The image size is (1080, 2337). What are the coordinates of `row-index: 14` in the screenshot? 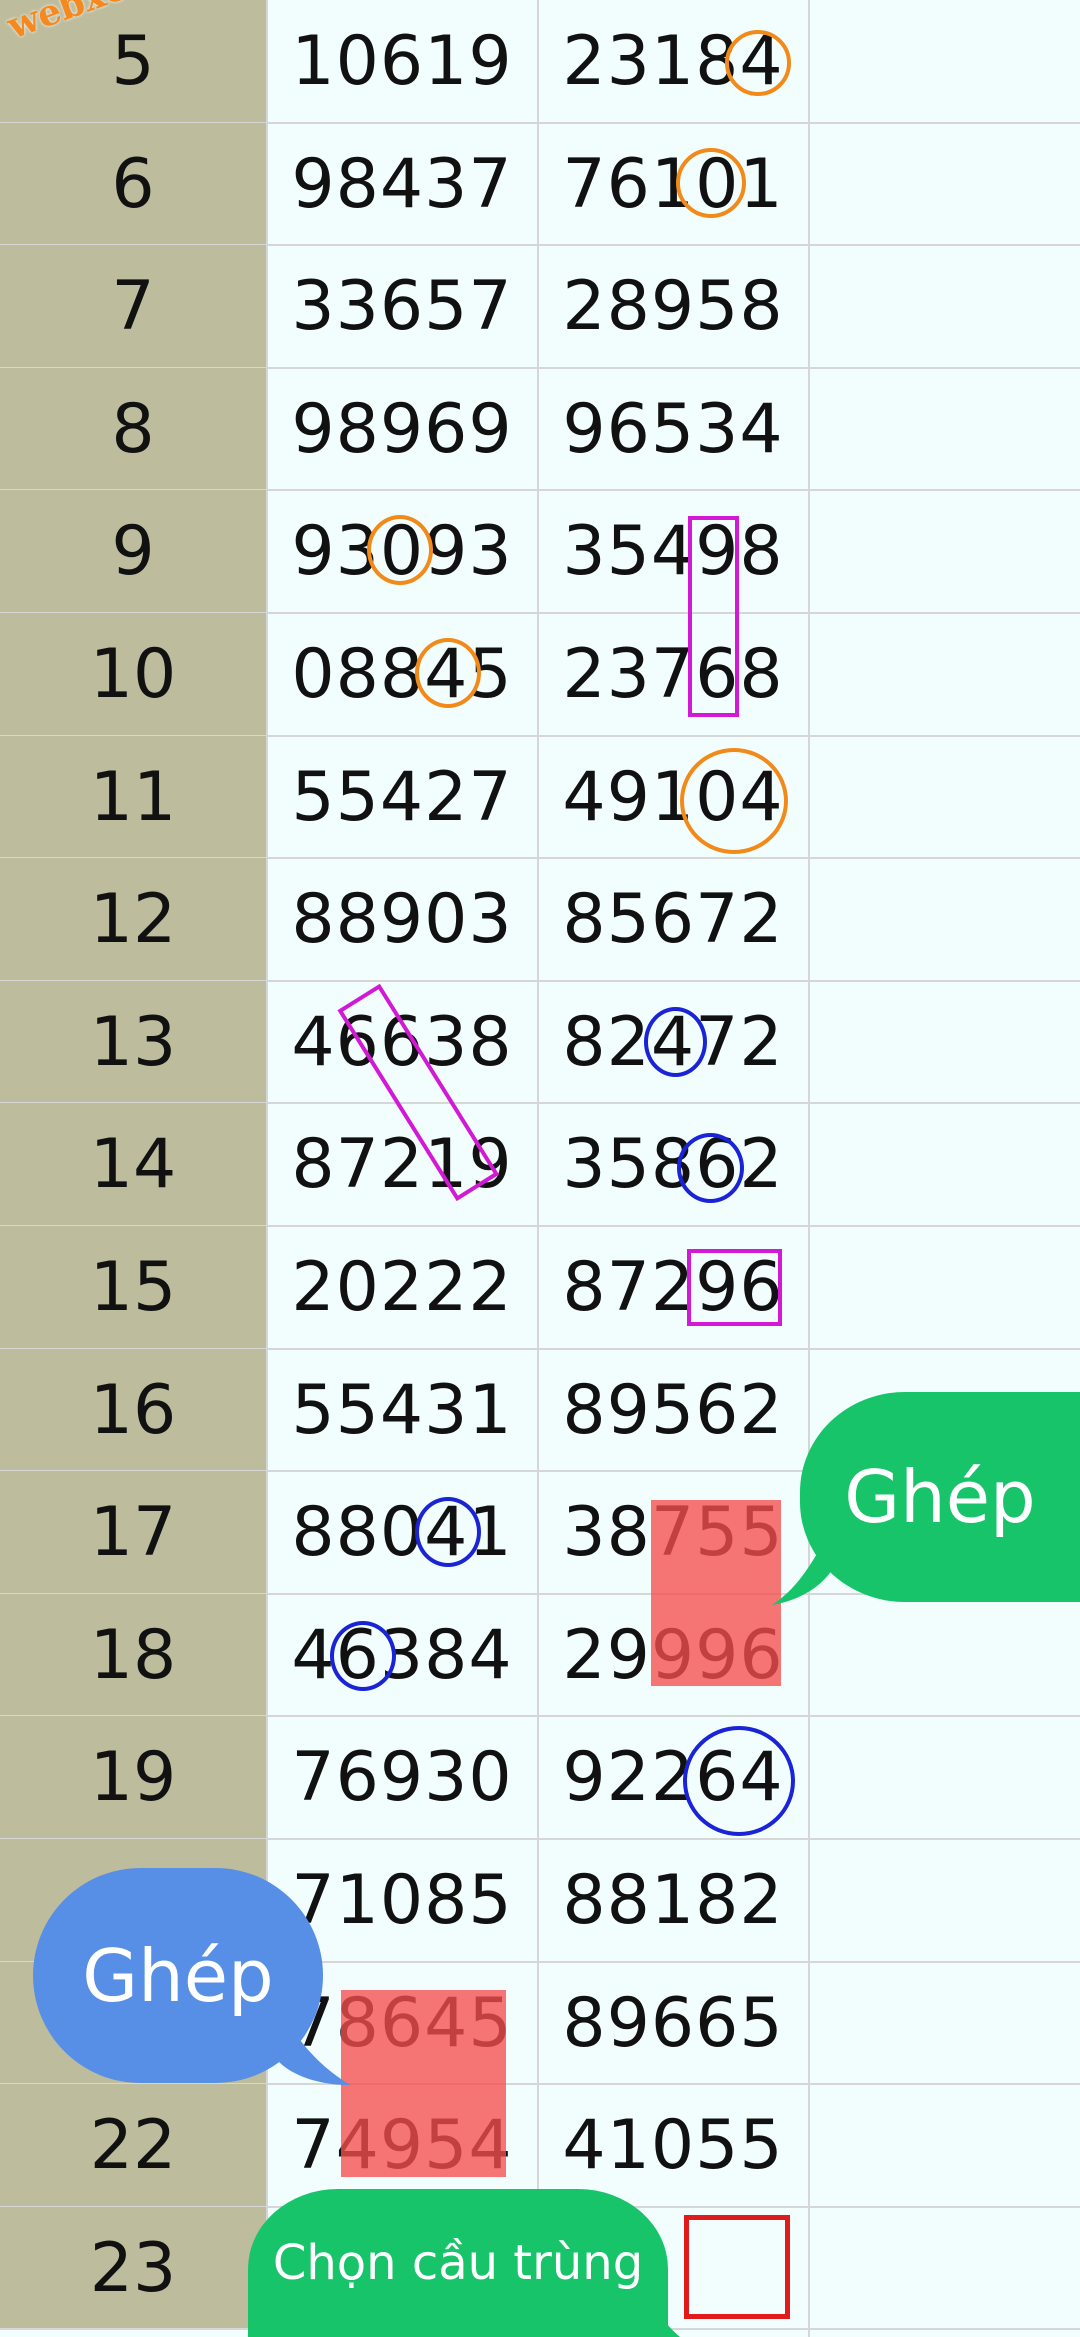 It's located at (133, 1165).